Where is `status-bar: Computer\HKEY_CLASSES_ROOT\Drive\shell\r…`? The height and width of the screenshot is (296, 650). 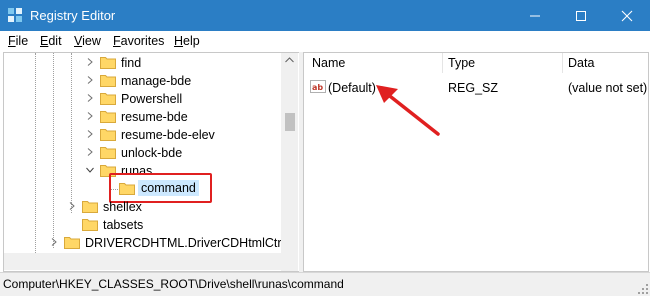
status-bar: Computer\HKEY_CLASSES_ROOT\Drive\shell\r… is located at coordinates (325, 284).